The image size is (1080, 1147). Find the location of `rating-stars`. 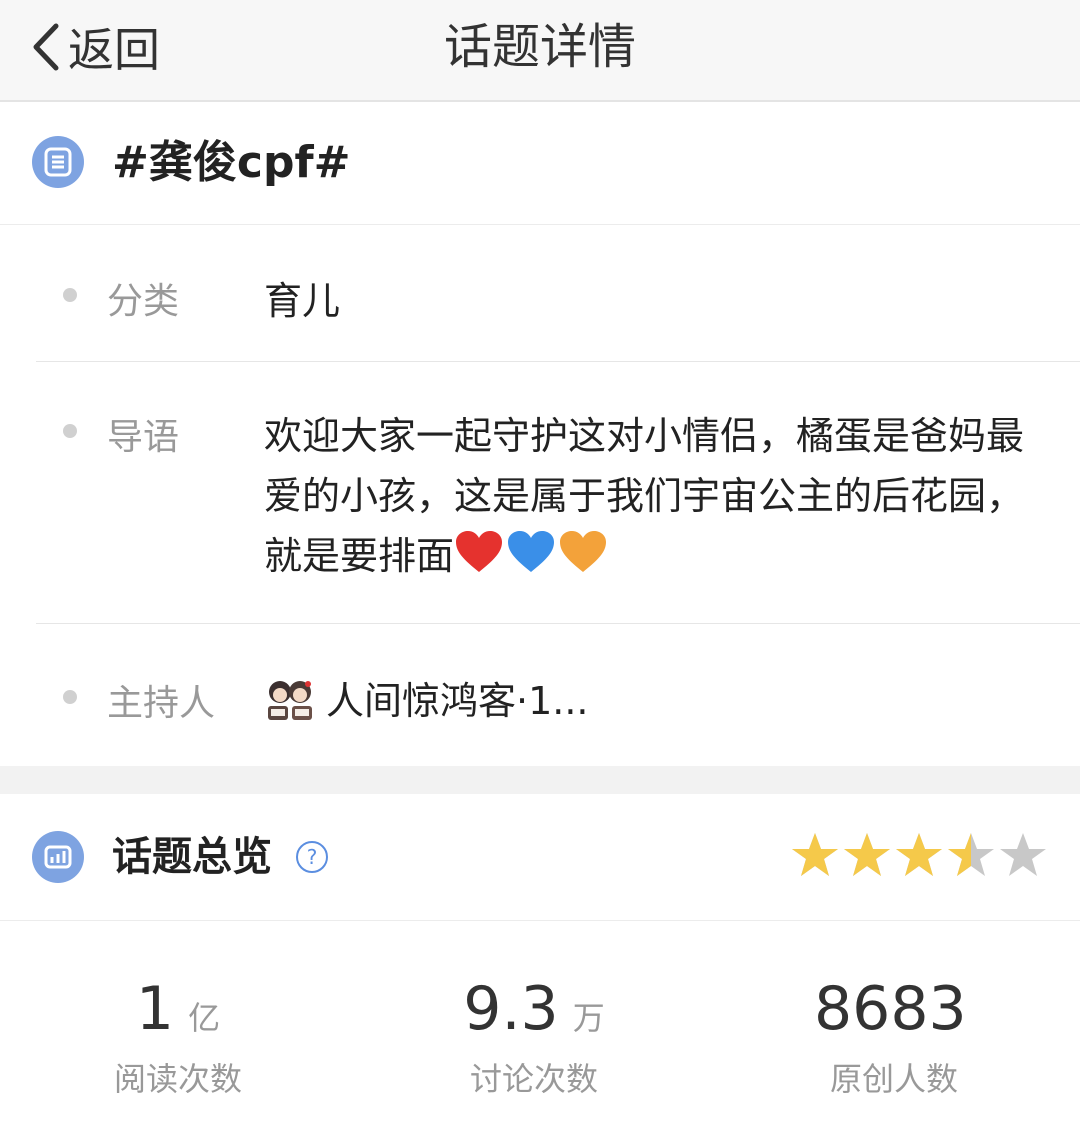

rating-stars is located at coordinates (920, 856).